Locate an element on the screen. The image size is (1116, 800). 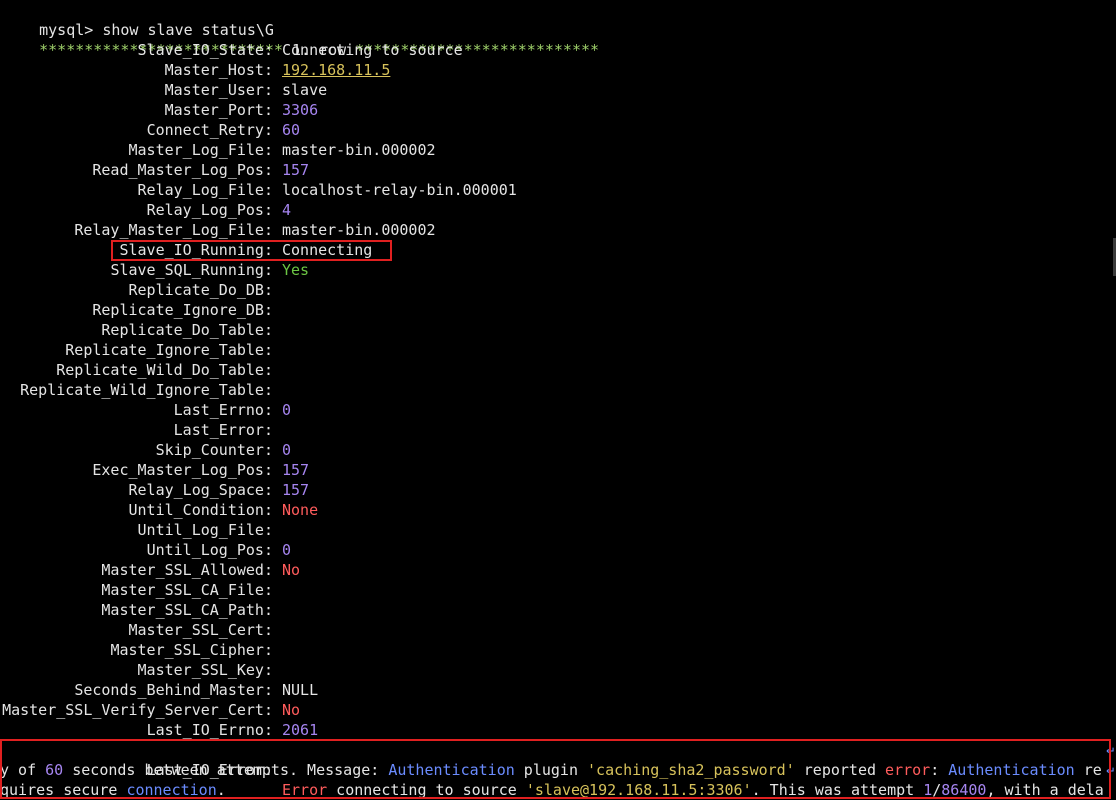
field-key: Skip_Counter: is located at coordinates (214, 450).